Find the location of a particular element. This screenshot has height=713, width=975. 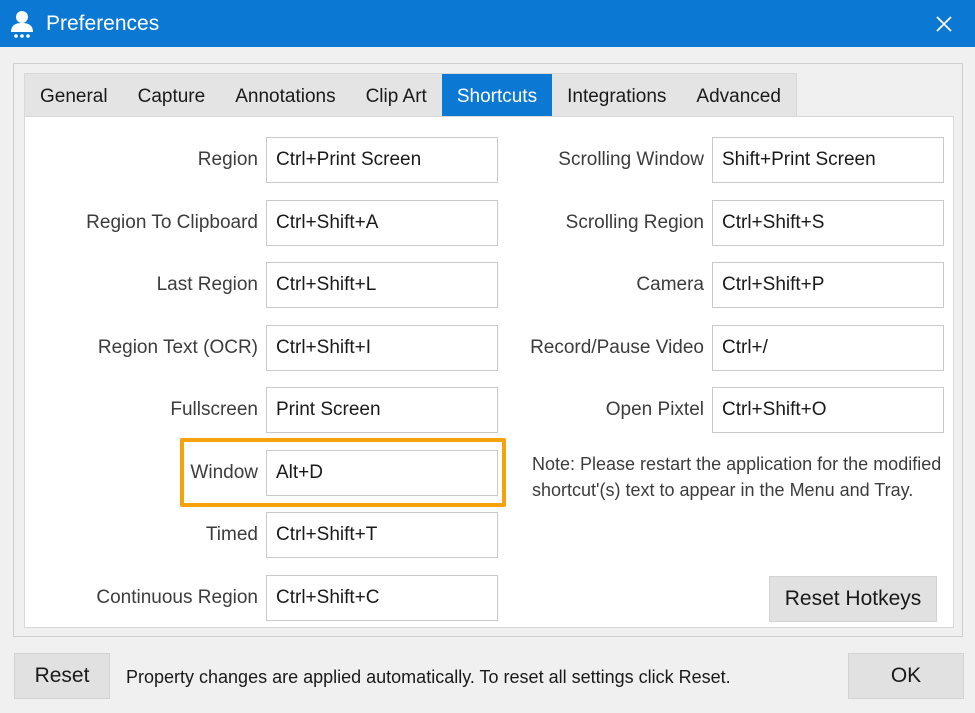

shortcut-field-fullscreen is located at coordinates (382, 410).